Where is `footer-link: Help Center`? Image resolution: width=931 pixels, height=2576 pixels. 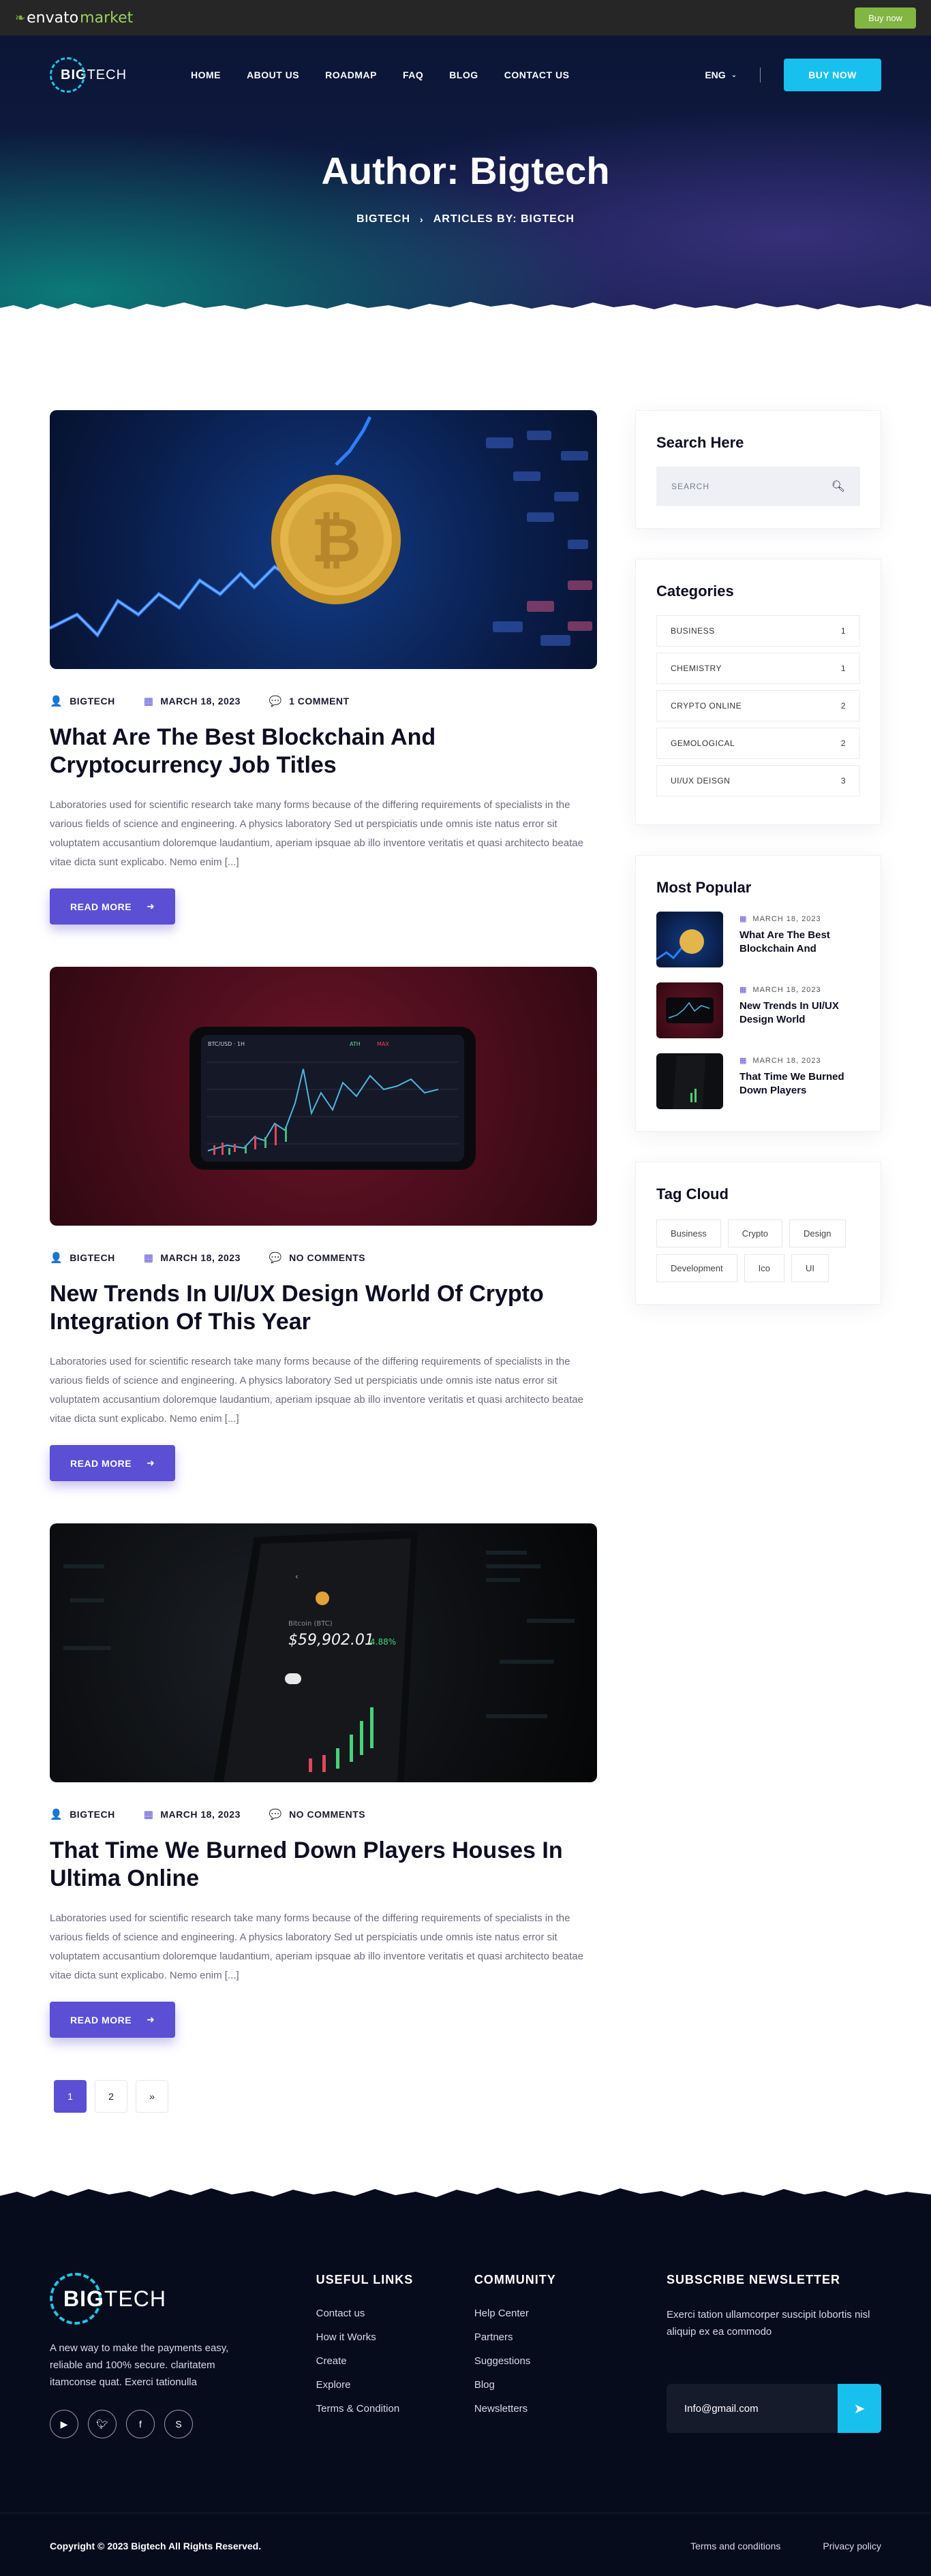
footer-link: Help Center is located at coordinates (501, 2313).